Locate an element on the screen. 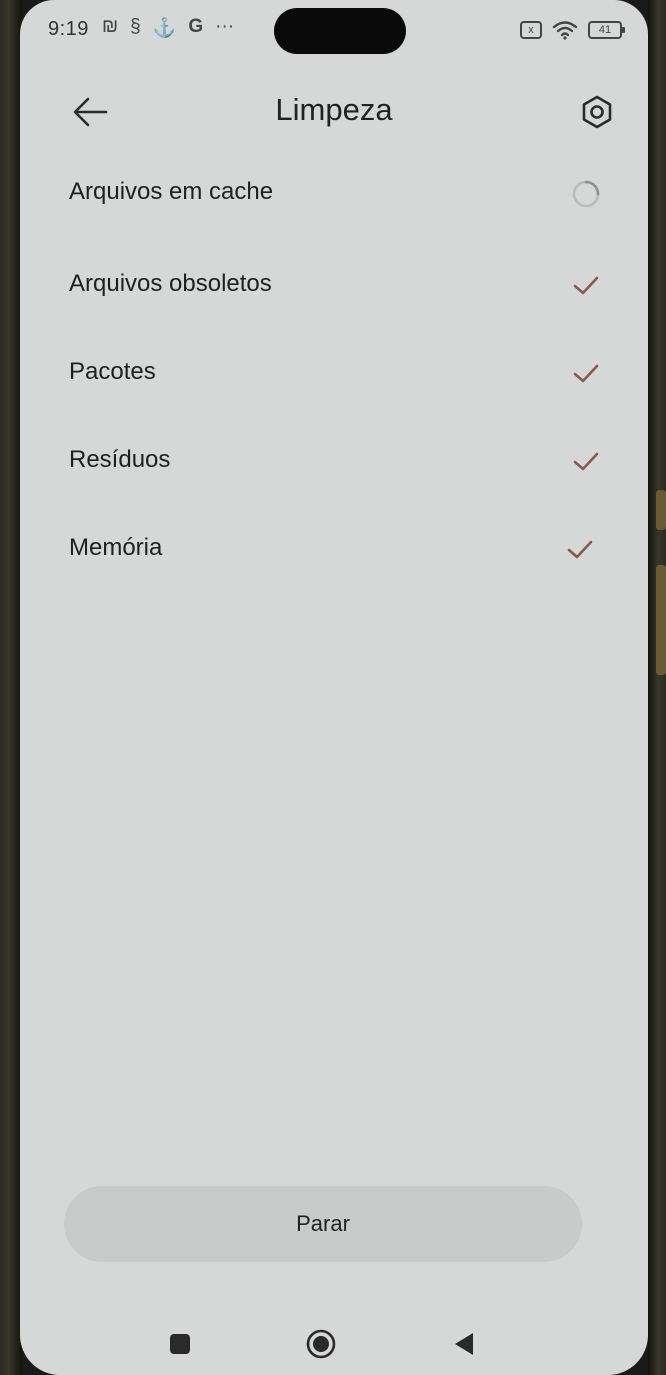 Image resolution: width=666 pixels, height=1375 pixels. list-item: Arquivos obsoletos is located at coordinates (334, 284).